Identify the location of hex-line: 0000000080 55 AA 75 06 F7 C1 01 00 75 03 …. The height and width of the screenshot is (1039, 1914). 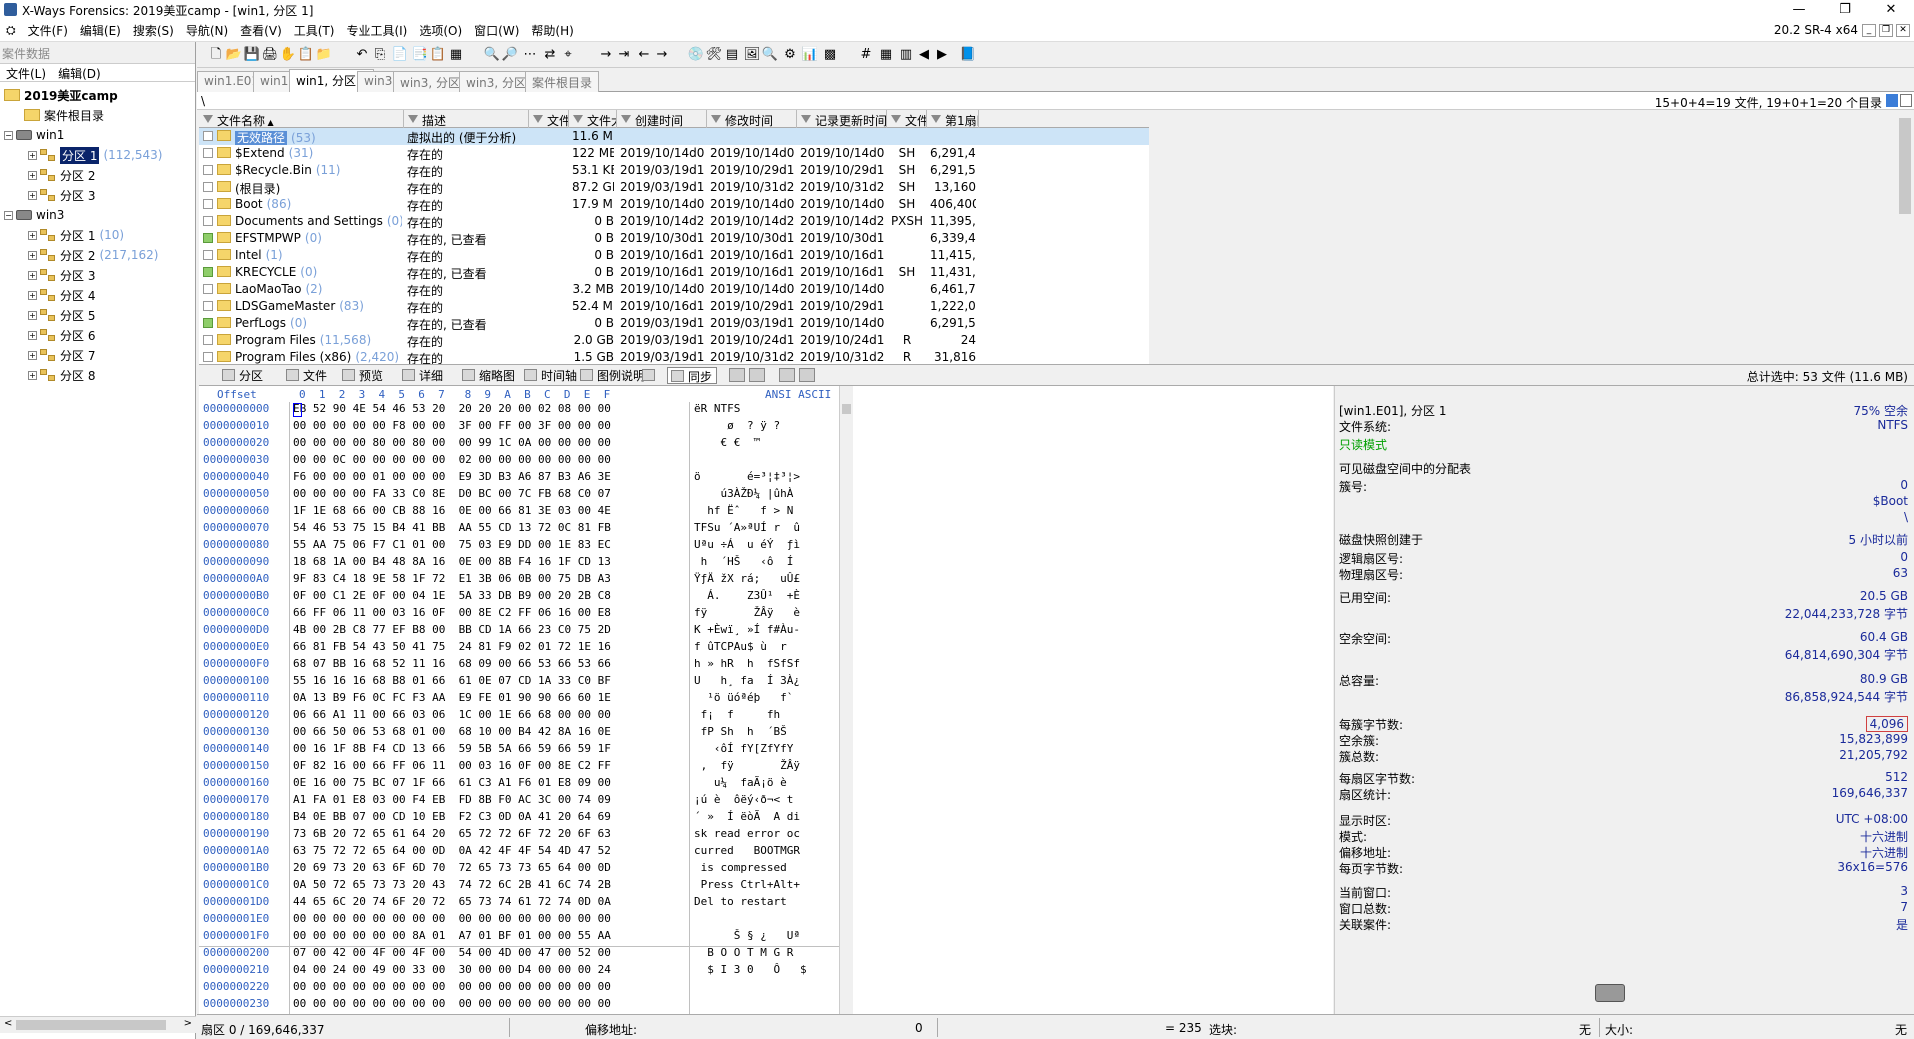
(523, 546).